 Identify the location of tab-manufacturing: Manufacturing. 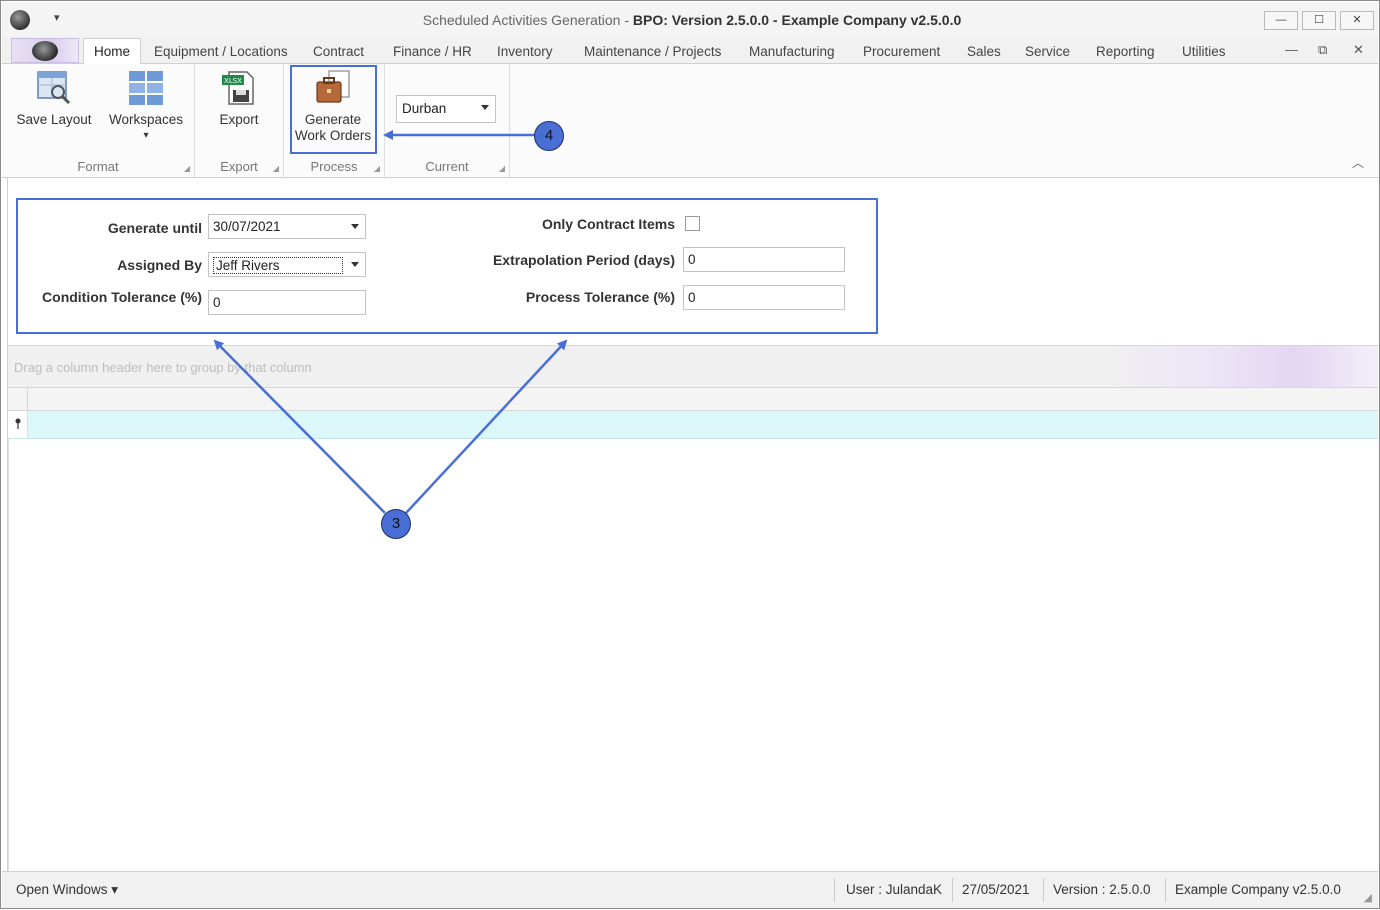
(792, 51).